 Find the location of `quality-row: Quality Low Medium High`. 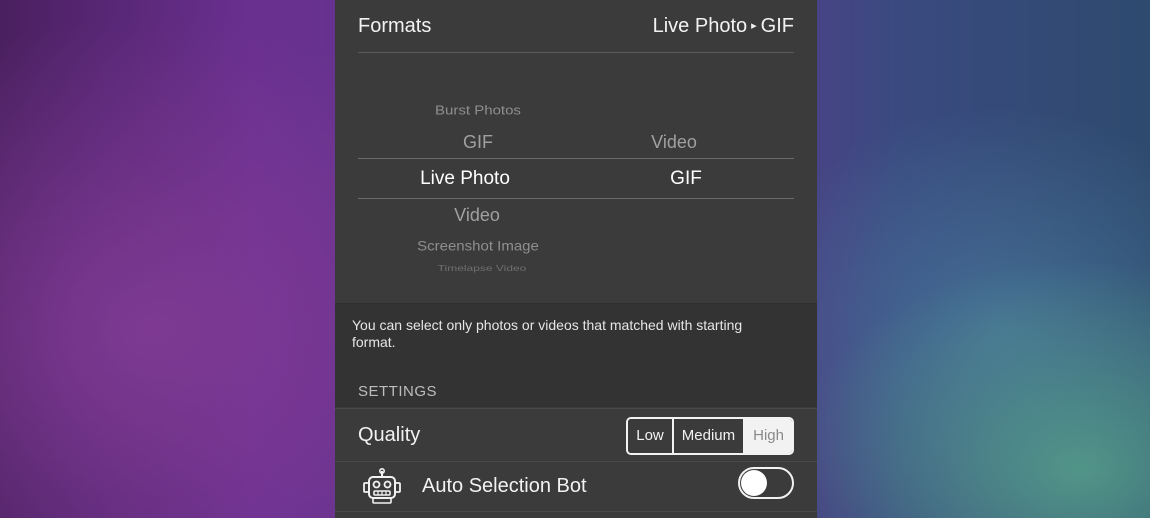

quality-row: Quality Low Medium High is located at coordinates (576, 435).